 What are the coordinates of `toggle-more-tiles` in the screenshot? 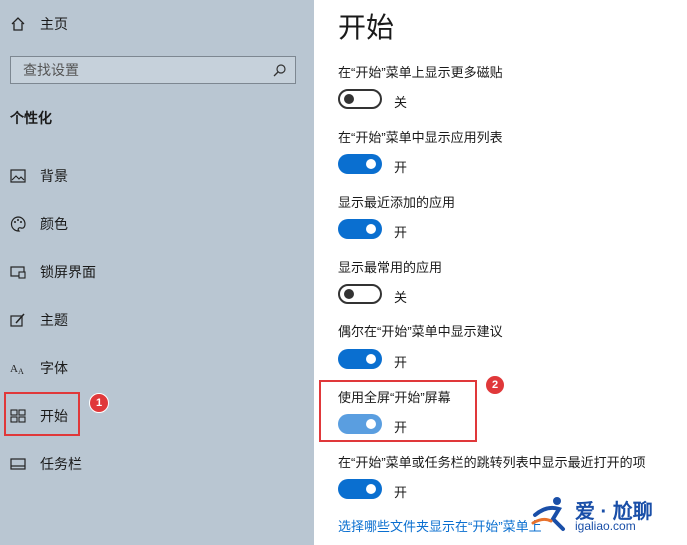 It's located at (360, 99).